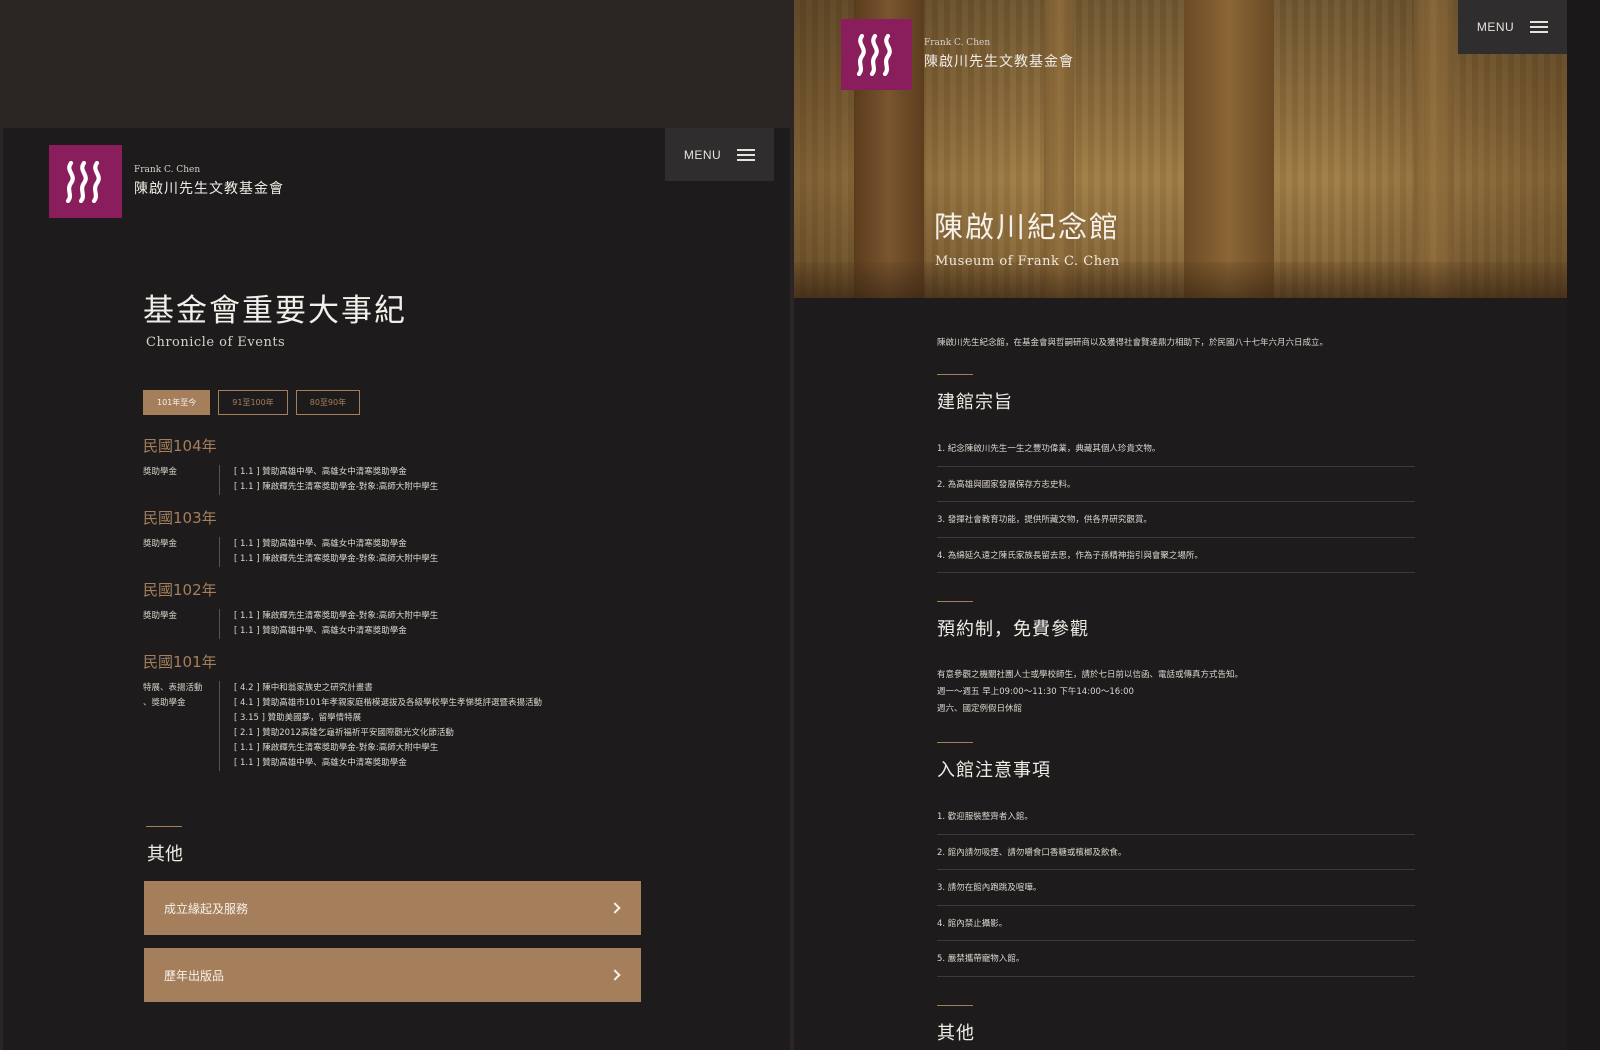 Image resolution: width=1600 pixels, height=1050 pixels. I want to click on event-item: [ 4.2 ] 陳中和翁家族史之研究計畫書, so click(303, 688).